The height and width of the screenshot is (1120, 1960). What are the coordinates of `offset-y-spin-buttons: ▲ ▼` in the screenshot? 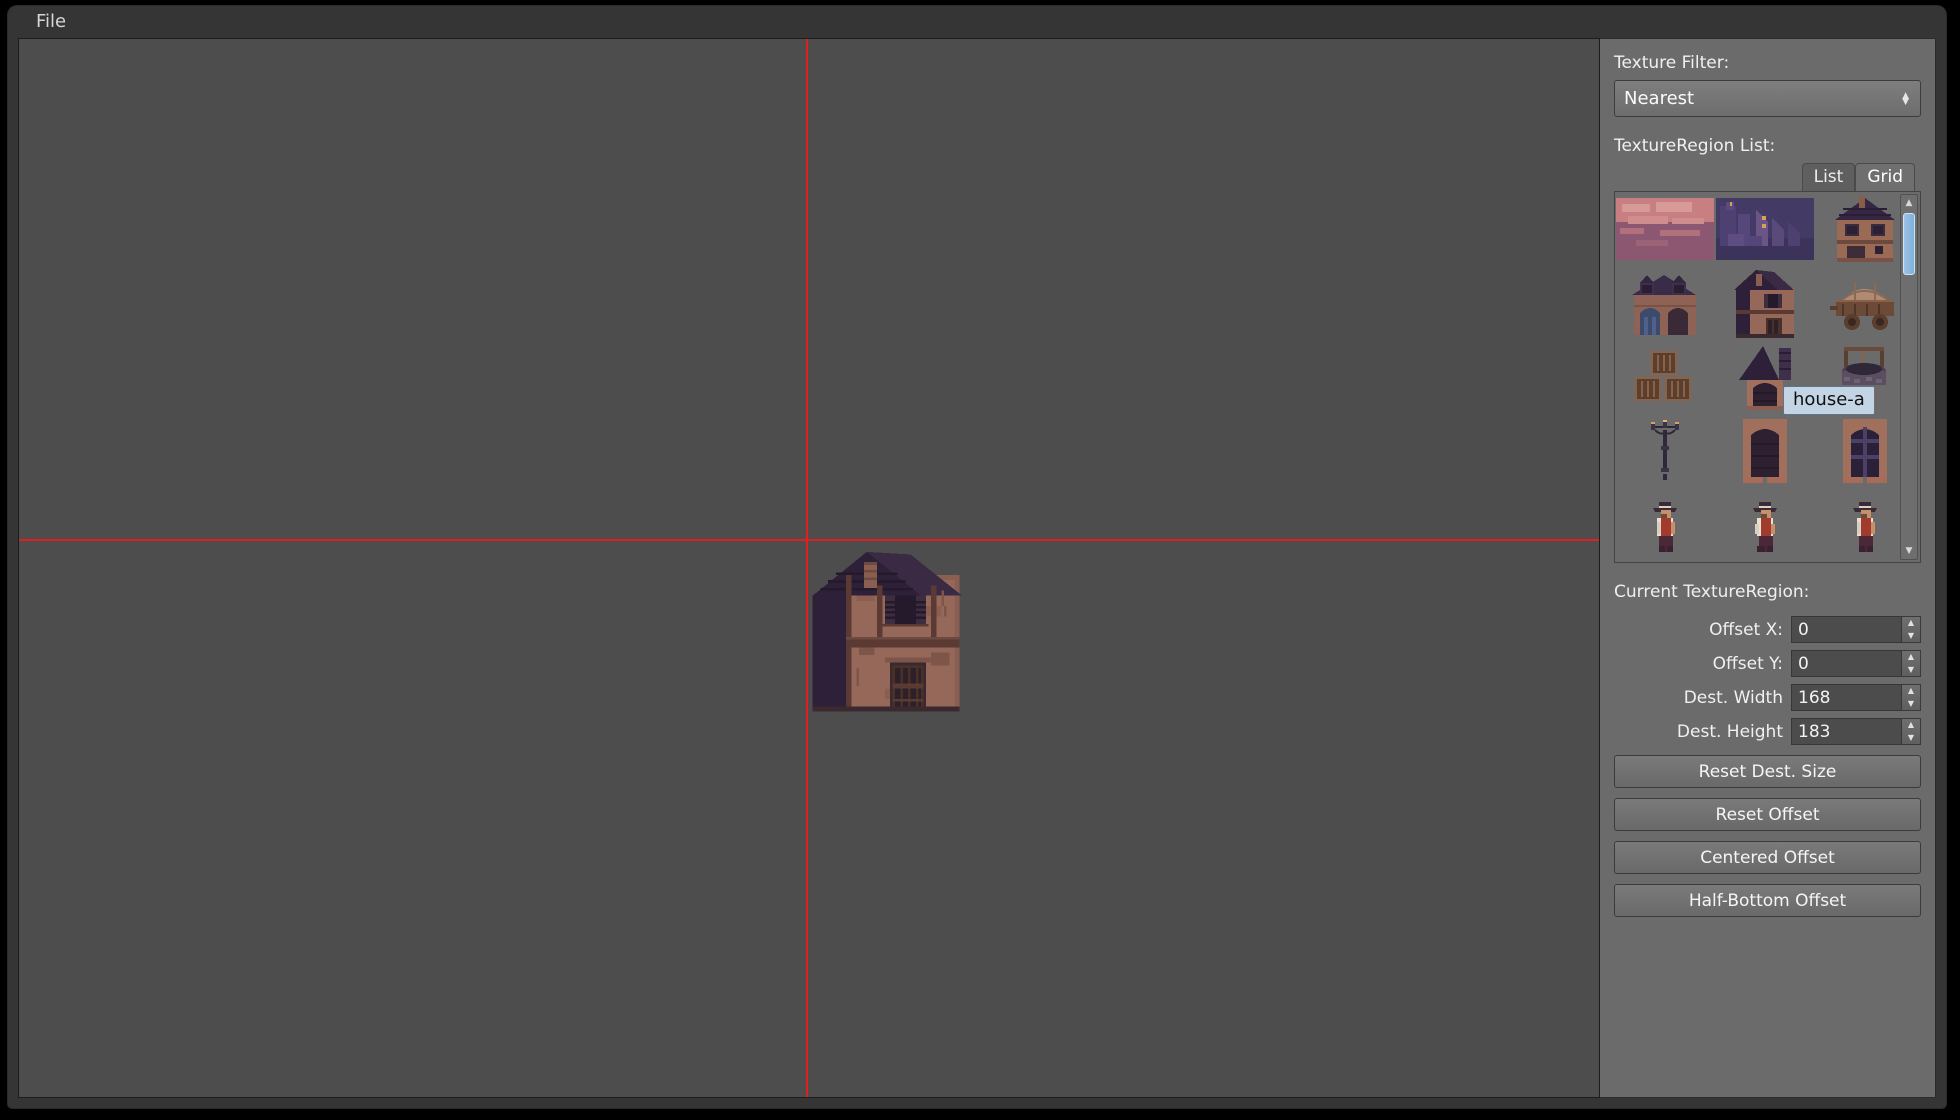 It's located at (1911, 663).